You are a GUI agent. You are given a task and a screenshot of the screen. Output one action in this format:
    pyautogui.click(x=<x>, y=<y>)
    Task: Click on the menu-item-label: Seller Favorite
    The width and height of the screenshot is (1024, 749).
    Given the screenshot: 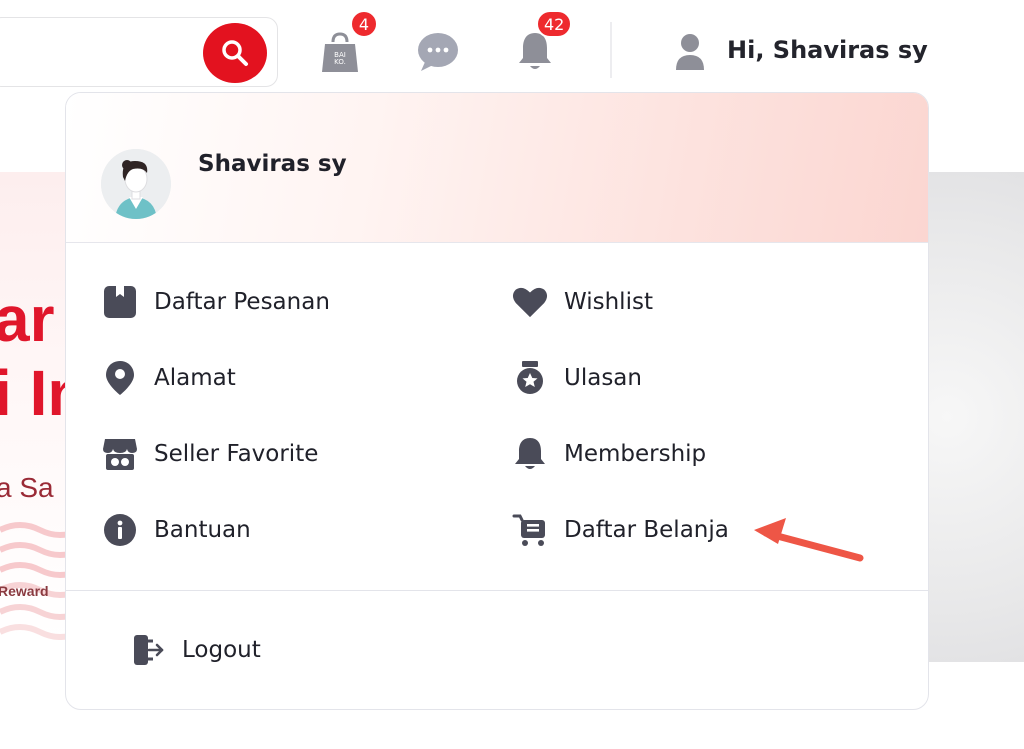 What is the action you would take?
    pyautogui.click(x=236, y=454)
    